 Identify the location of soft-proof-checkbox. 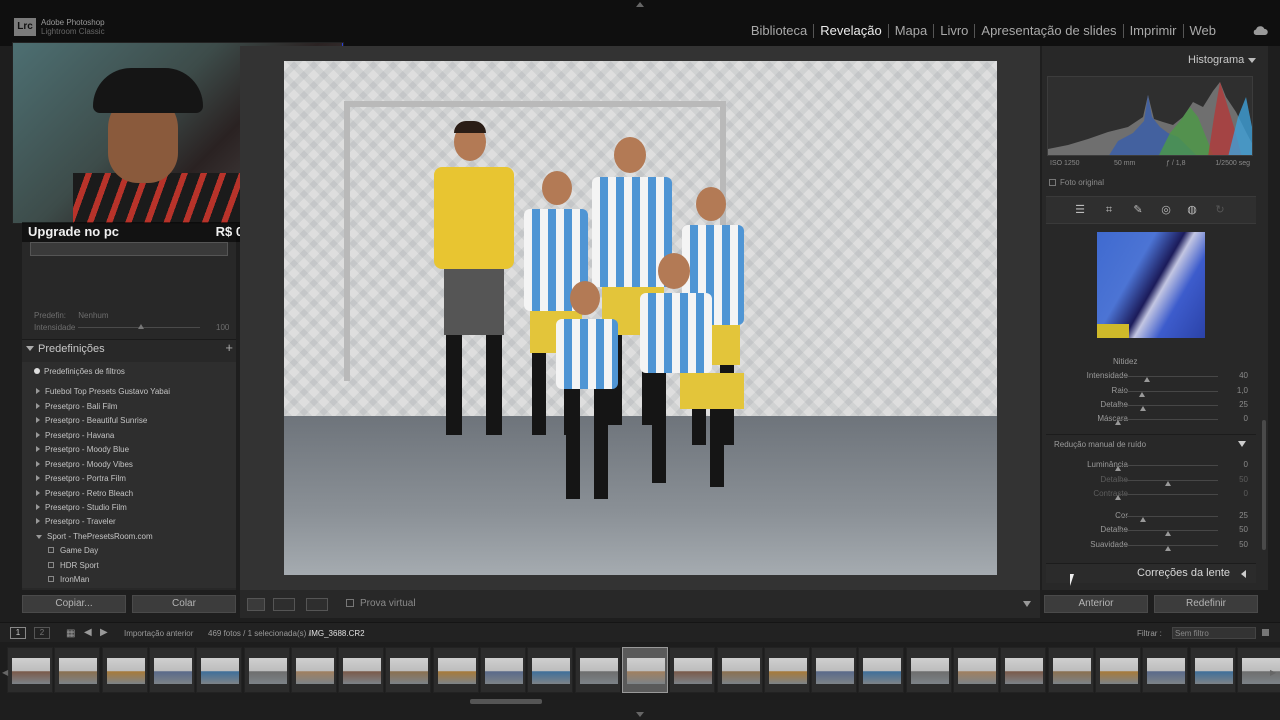
(350, 603).